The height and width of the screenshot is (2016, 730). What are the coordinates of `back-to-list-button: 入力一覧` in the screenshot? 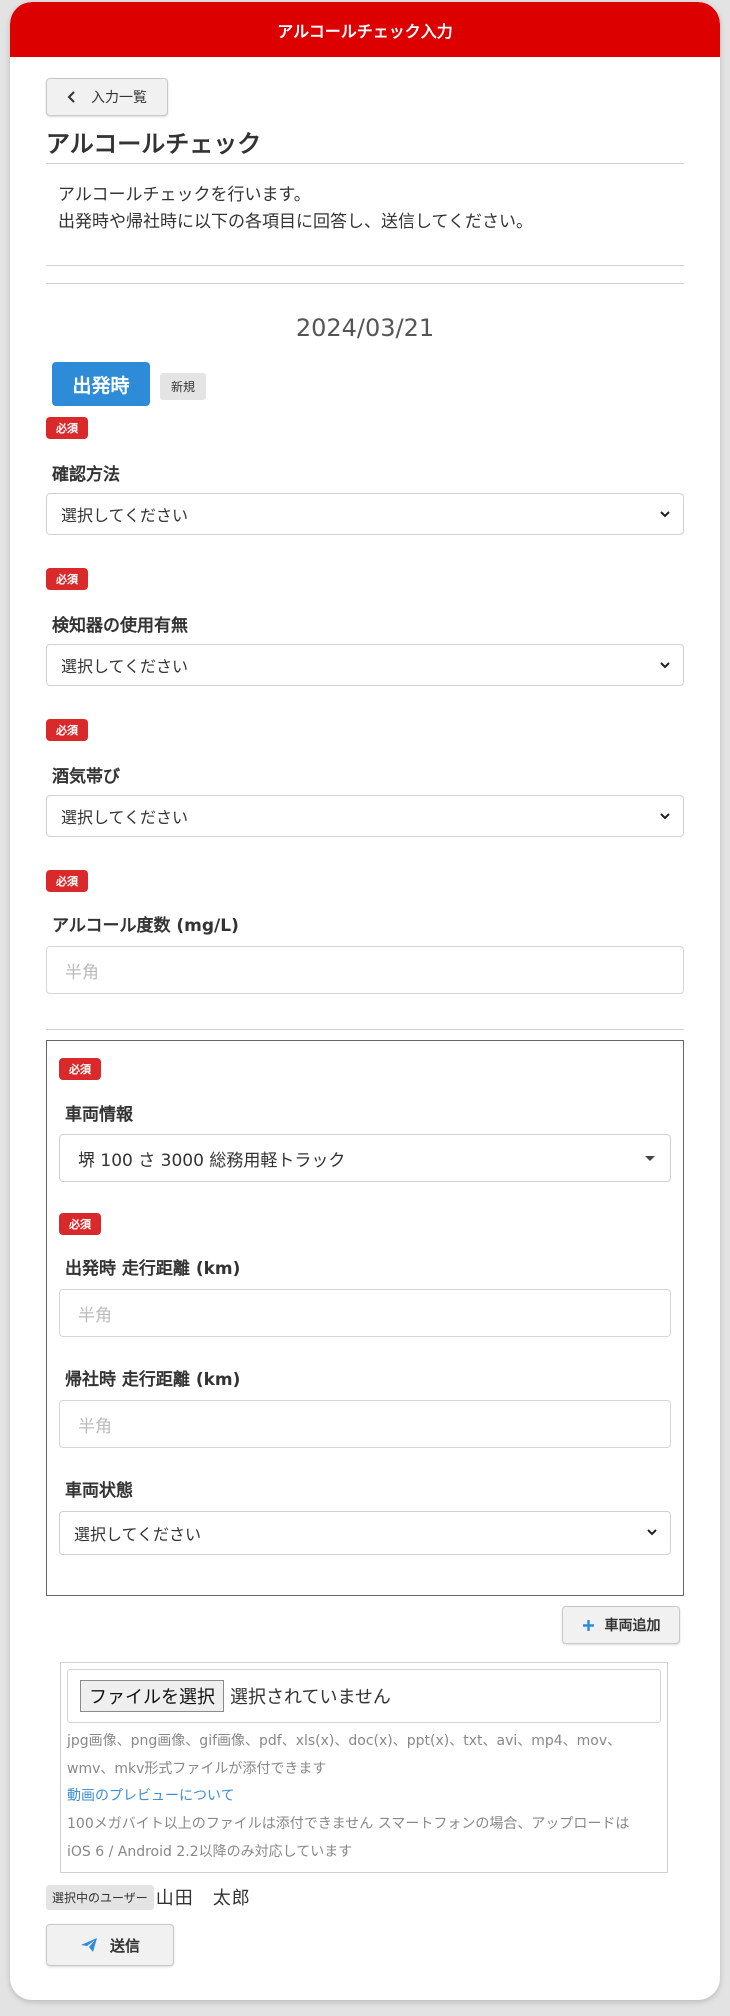 It's located at (107, 97).